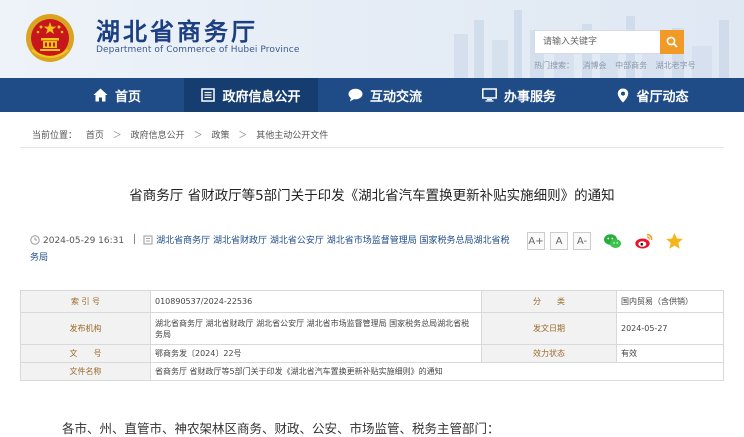 This screenshot has width=744, height=437. Describe the element at coordinates (554, 65) in the screenshot. I see `hot-search-label: 热门搜索：` at that location.